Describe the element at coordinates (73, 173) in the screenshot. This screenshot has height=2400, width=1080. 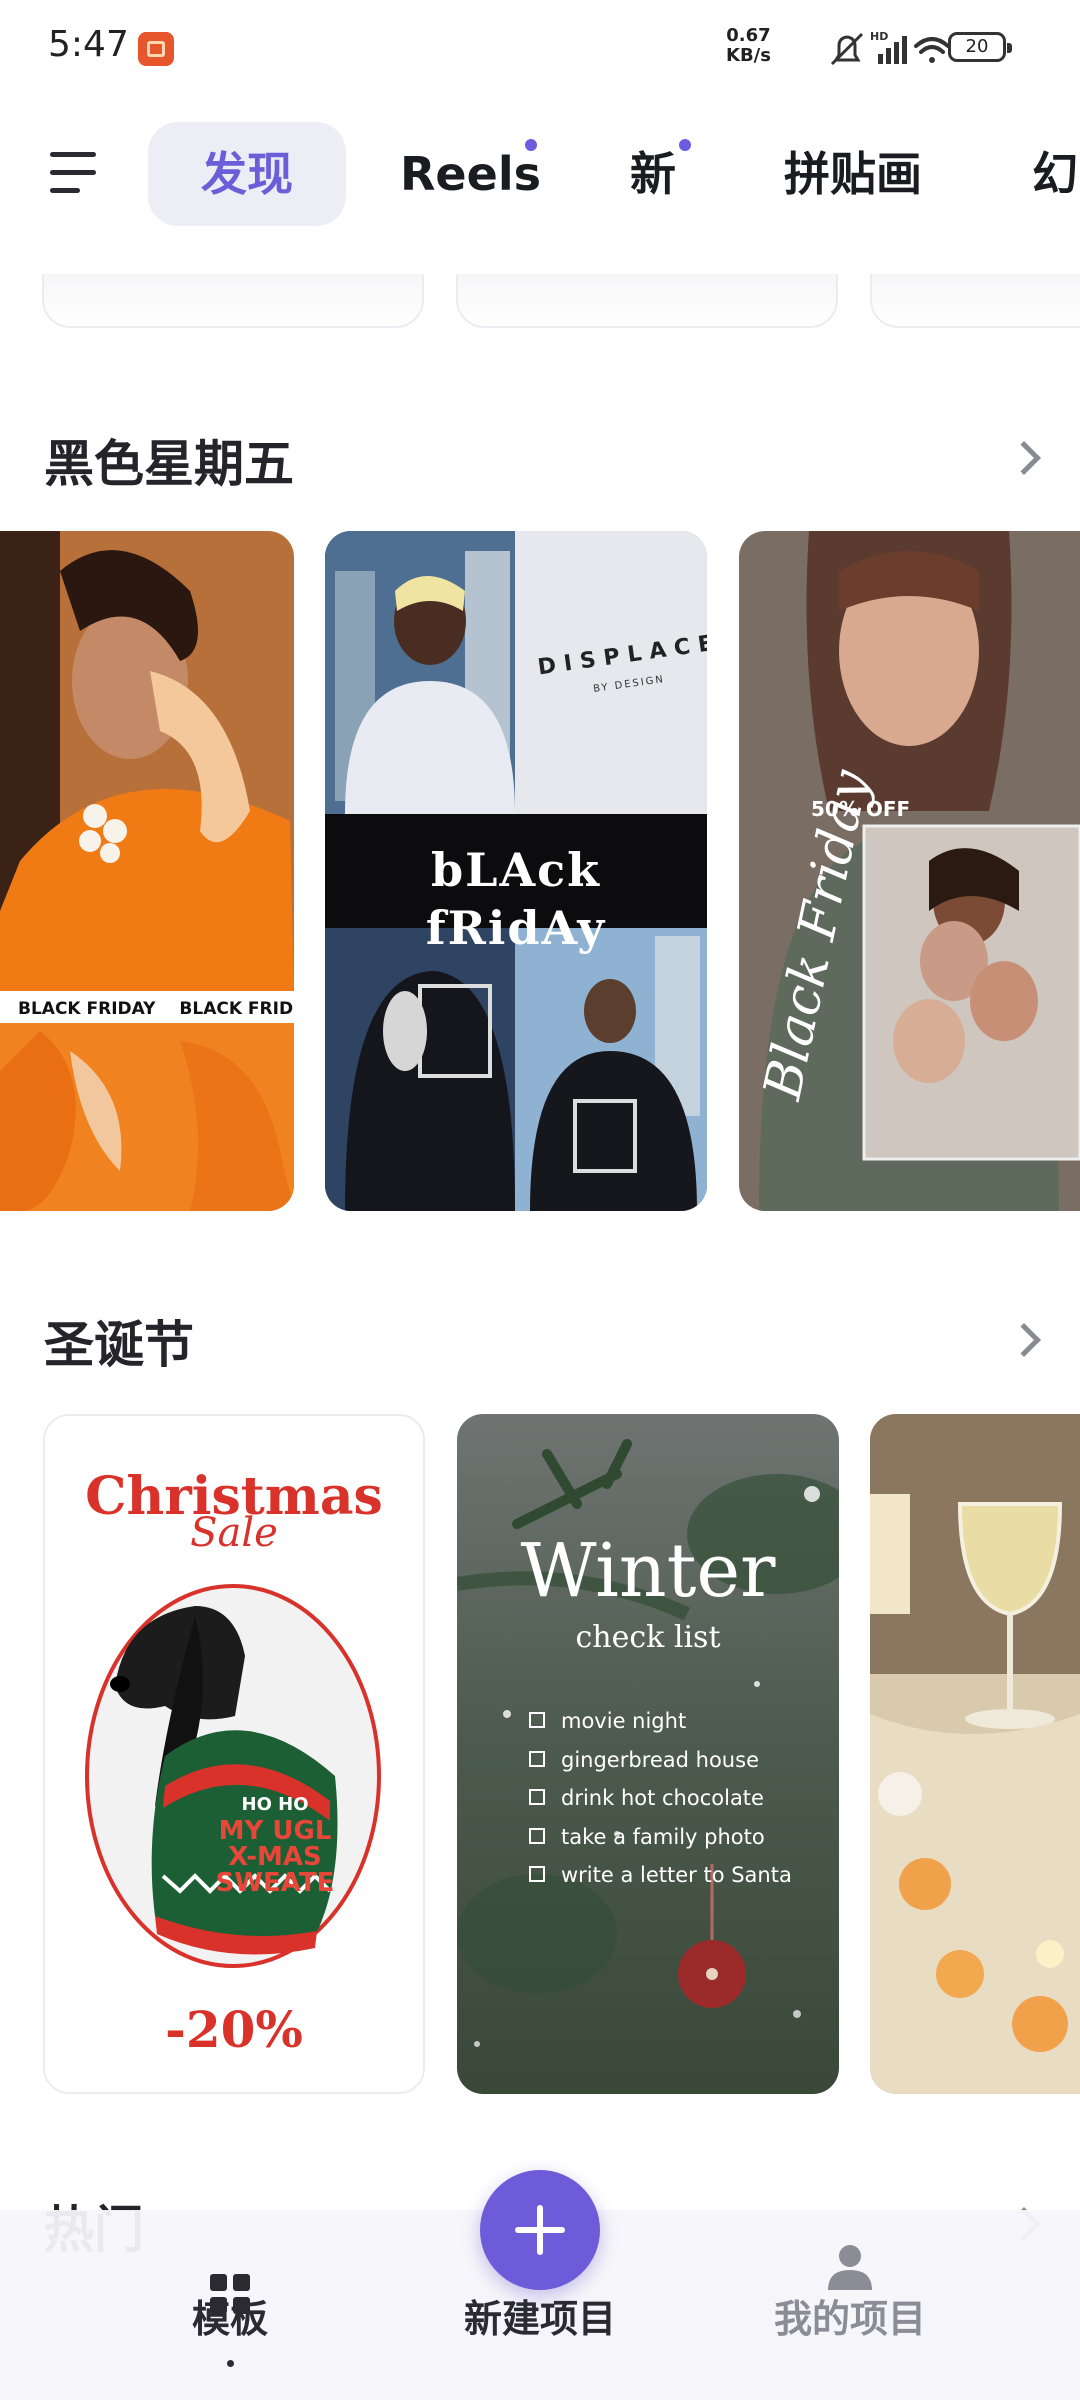
I see `menu-icon` at that location.